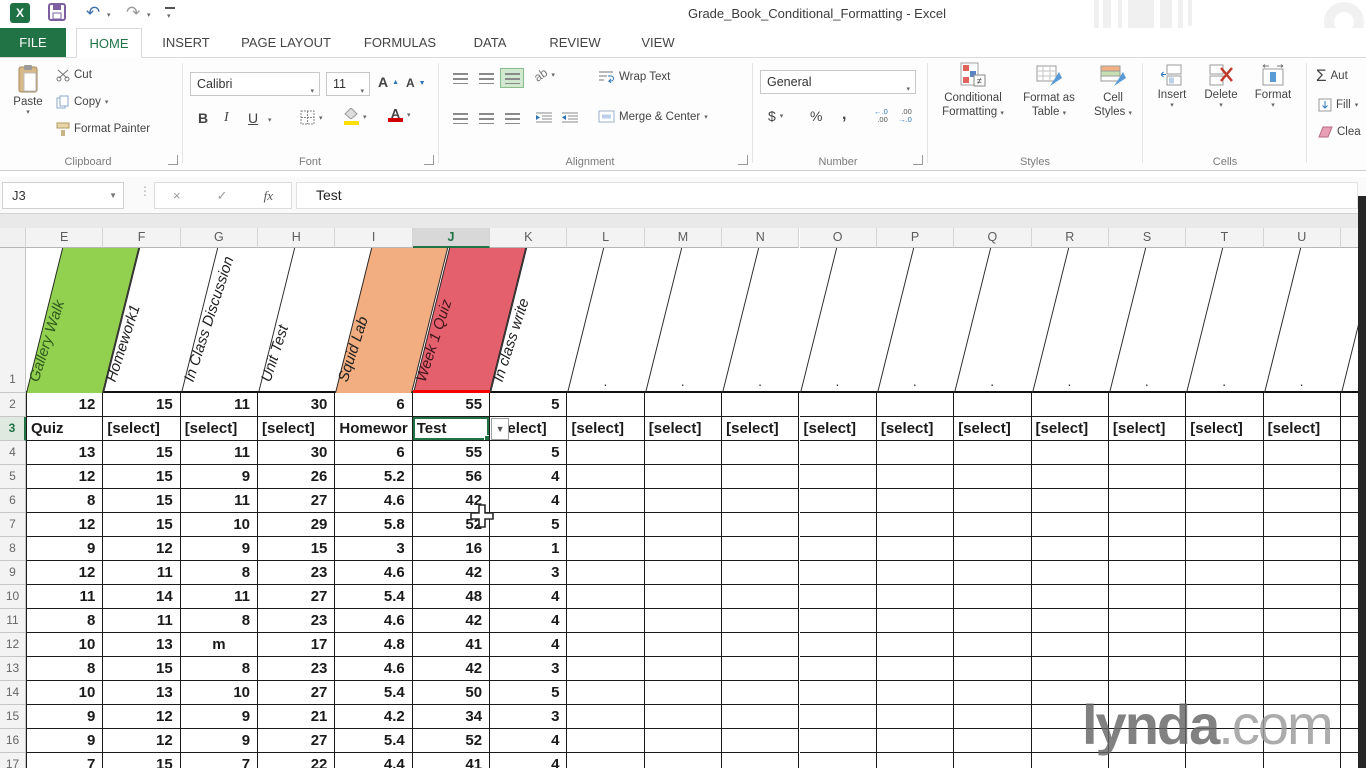  What do you see at coordinates (1147, 621) in the screenshot?
I see `cell-S11` at bounding box center [1147, 621].